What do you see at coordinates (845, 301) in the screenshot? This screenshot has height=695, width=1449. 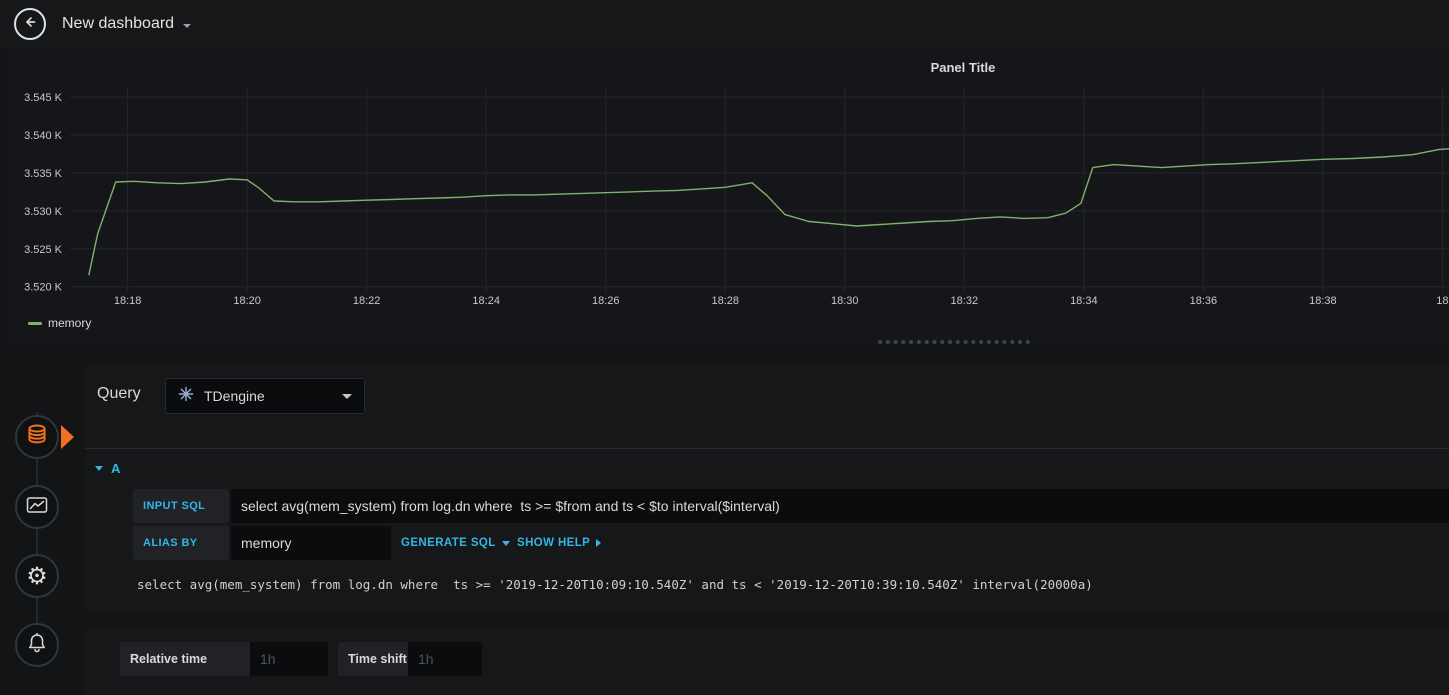 I see `svg-text: 18:30` at bounding box center [845, 301].